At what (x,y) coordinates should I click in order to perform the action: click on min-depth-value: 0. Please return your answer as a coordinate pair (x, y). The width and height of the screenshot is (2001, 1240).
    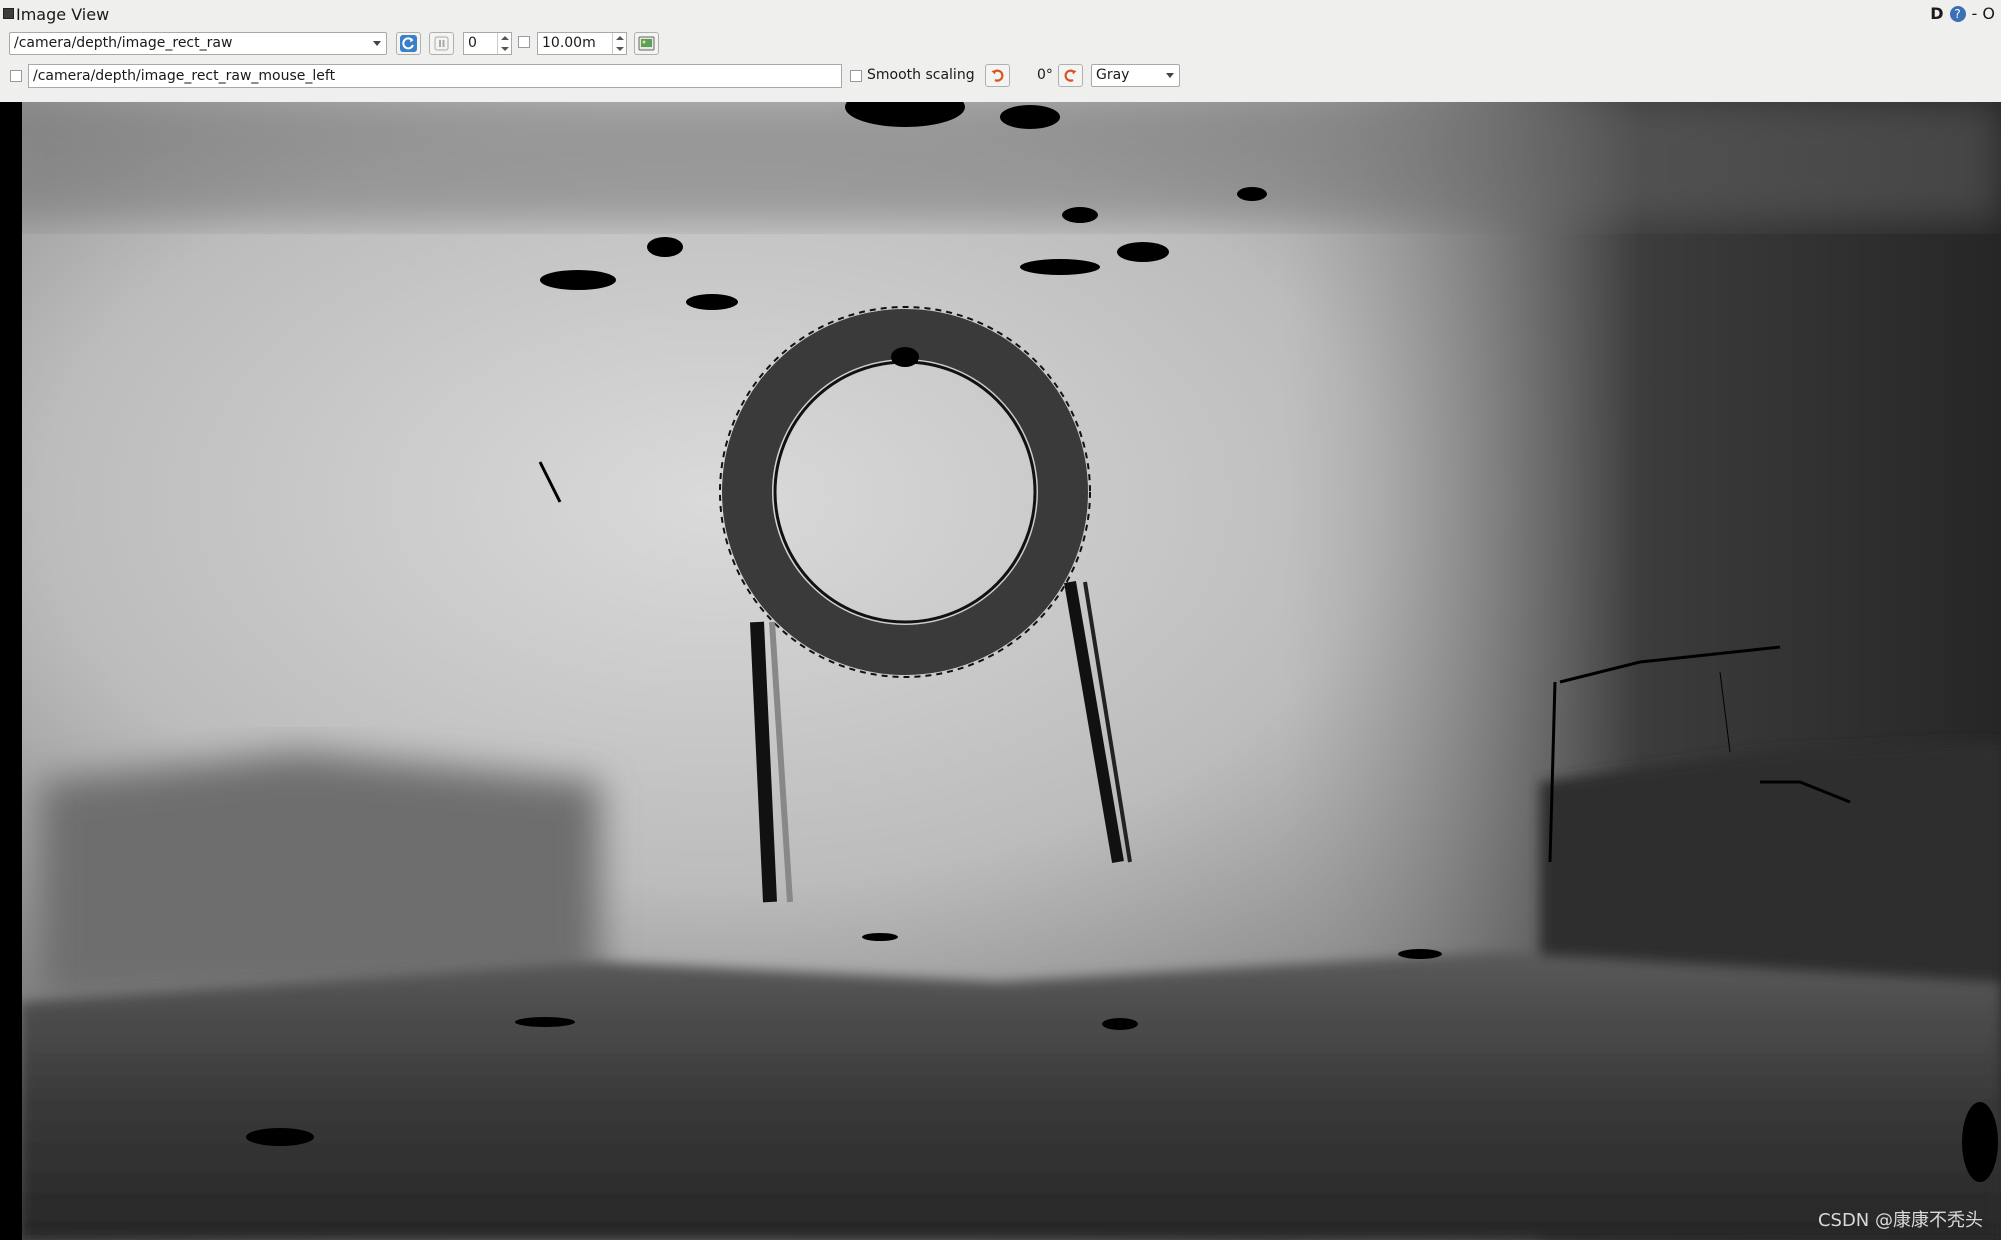
    Looking at the image, I should click on (472, 43).